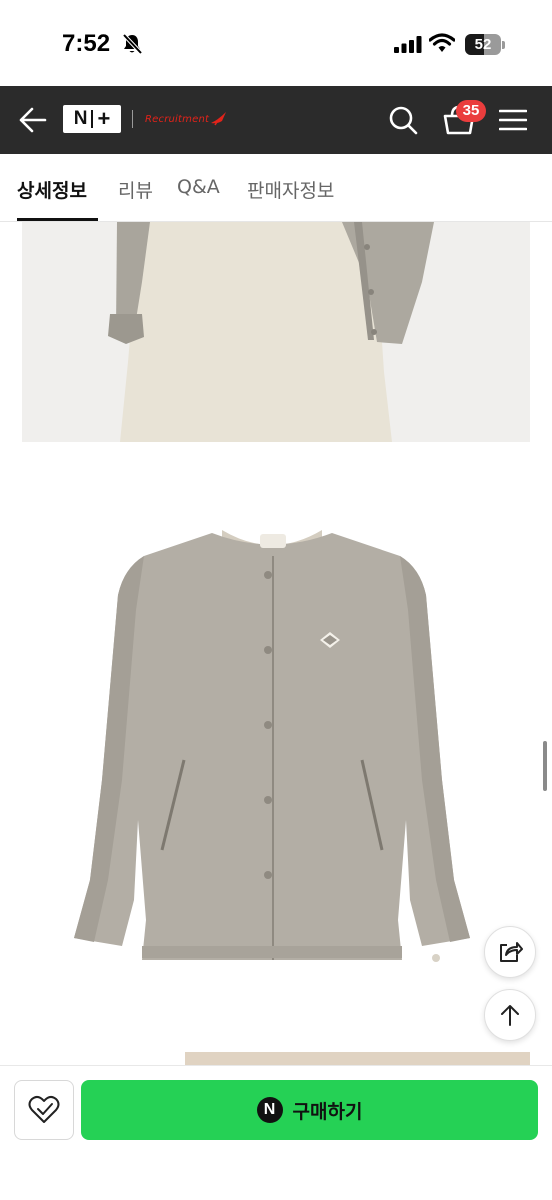  I want to click on status-bar: 7:52 52, so click(276, 43).